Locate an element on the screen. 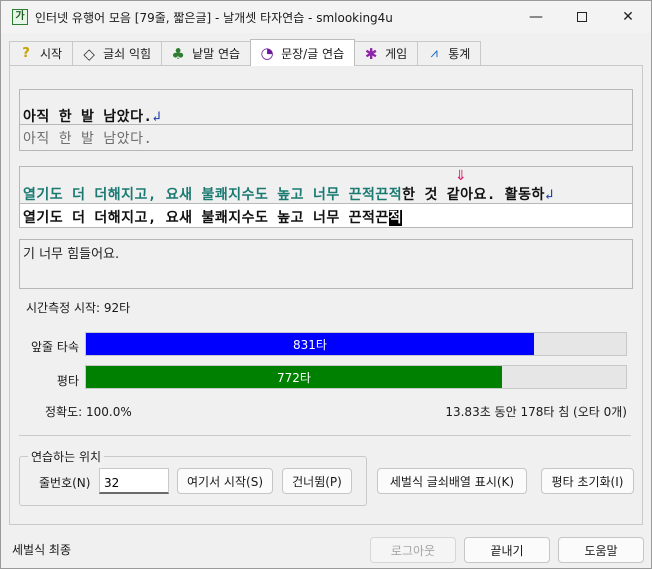  divider is located at coordinates (325, 435).